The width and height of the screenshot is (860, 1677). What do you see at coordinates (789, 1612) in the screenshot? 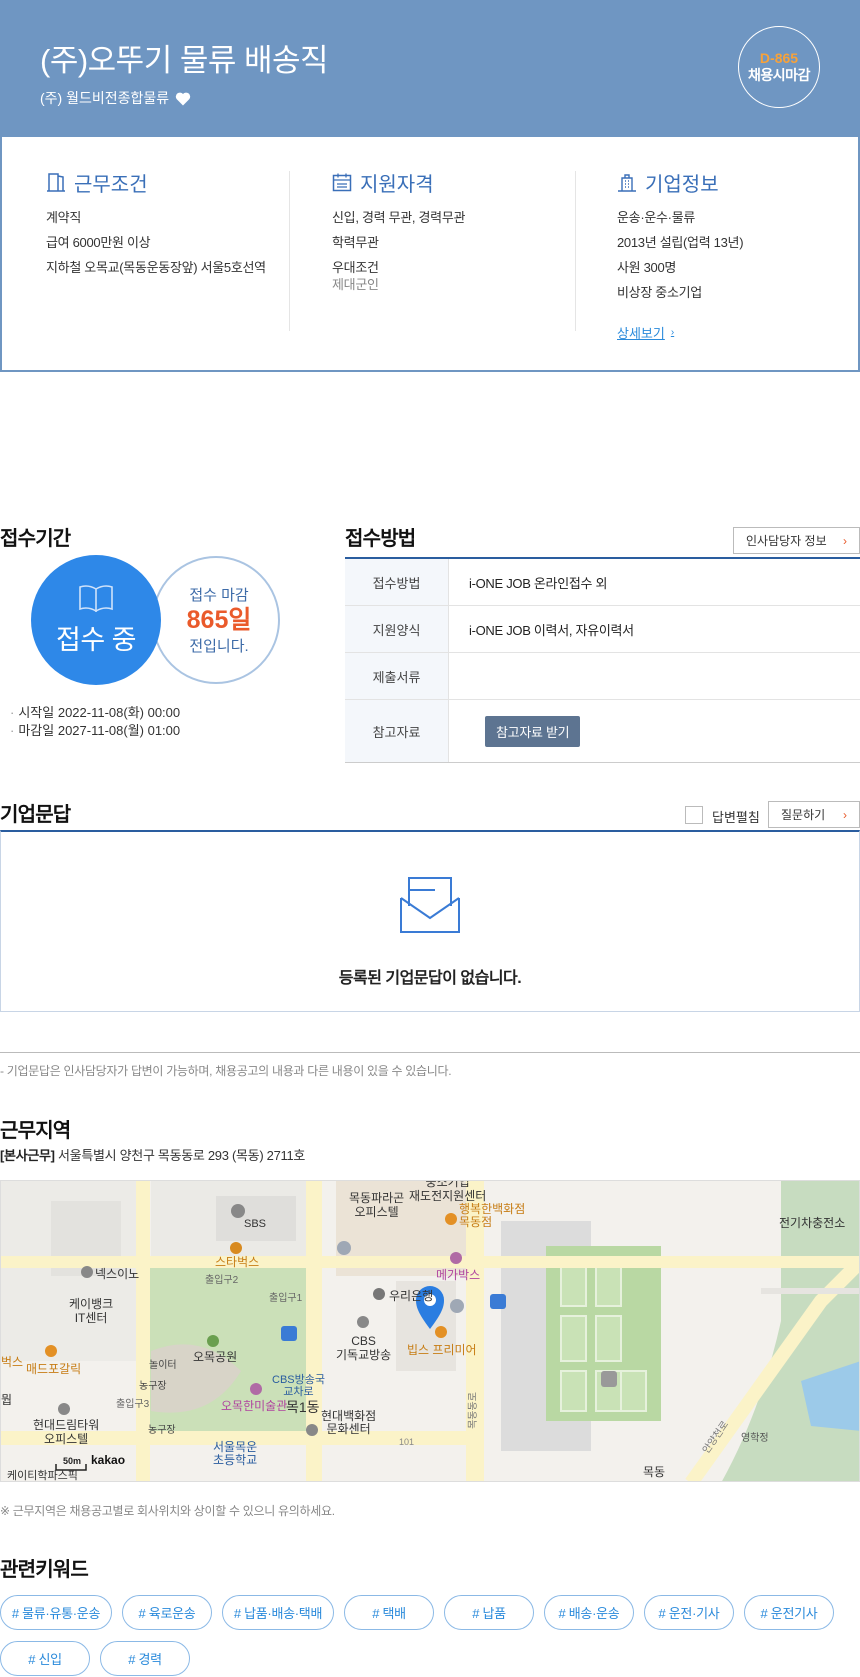
I see `keyword-tag: # 운전기사` at bounding box center [789, 1612].